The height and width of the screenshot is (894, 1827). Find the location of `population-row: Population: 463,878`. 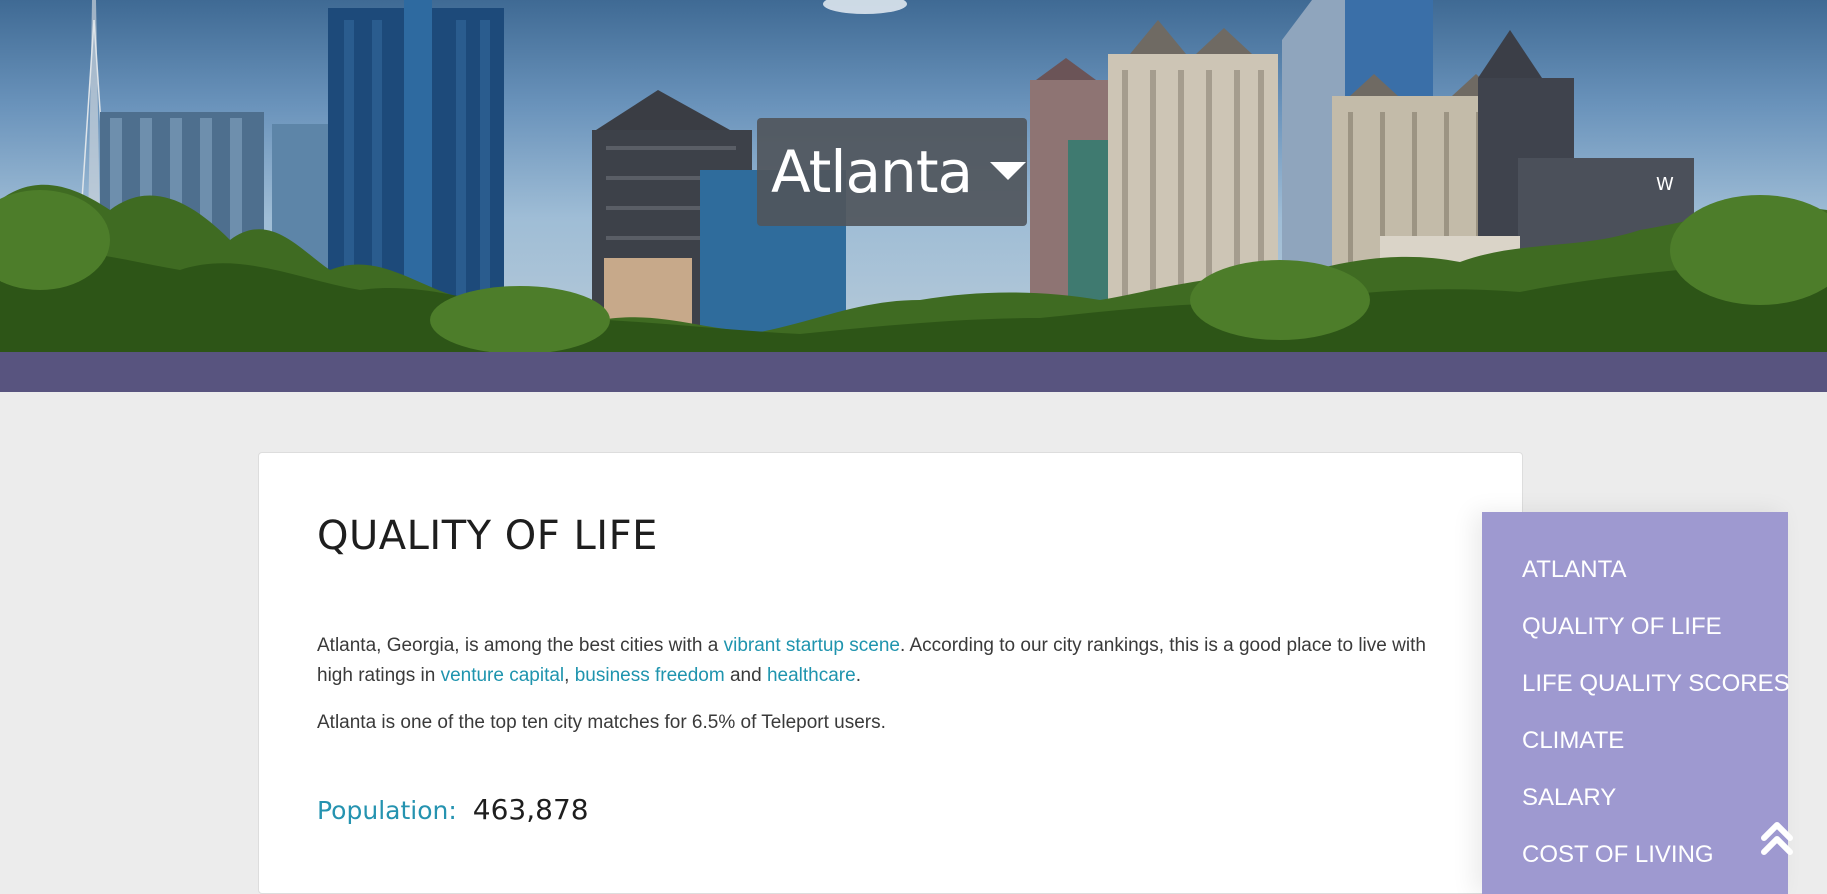

population-row: Population: 463,878 is located at coordinates (453, 809).